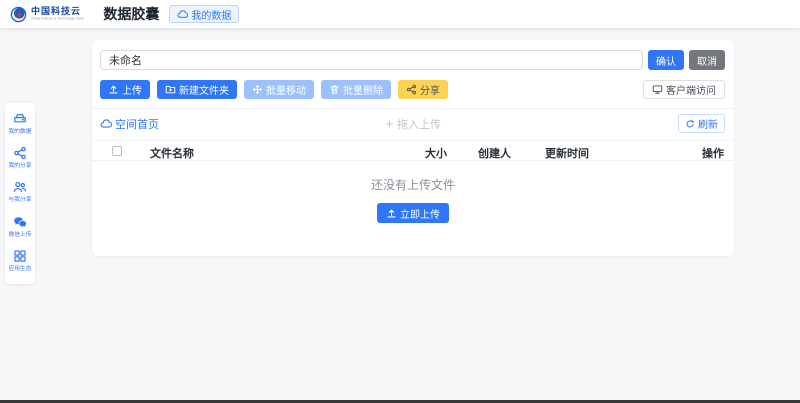  I want to click on drop-upload-hint: 拖入上传, so click(412, 124).